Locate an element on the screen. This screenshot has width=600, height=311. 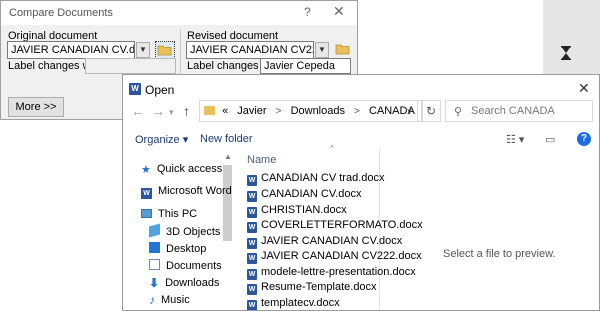
revised-document-combo: JAVIER CANADIAN CV222.docx is located at coordinates (250, 50).